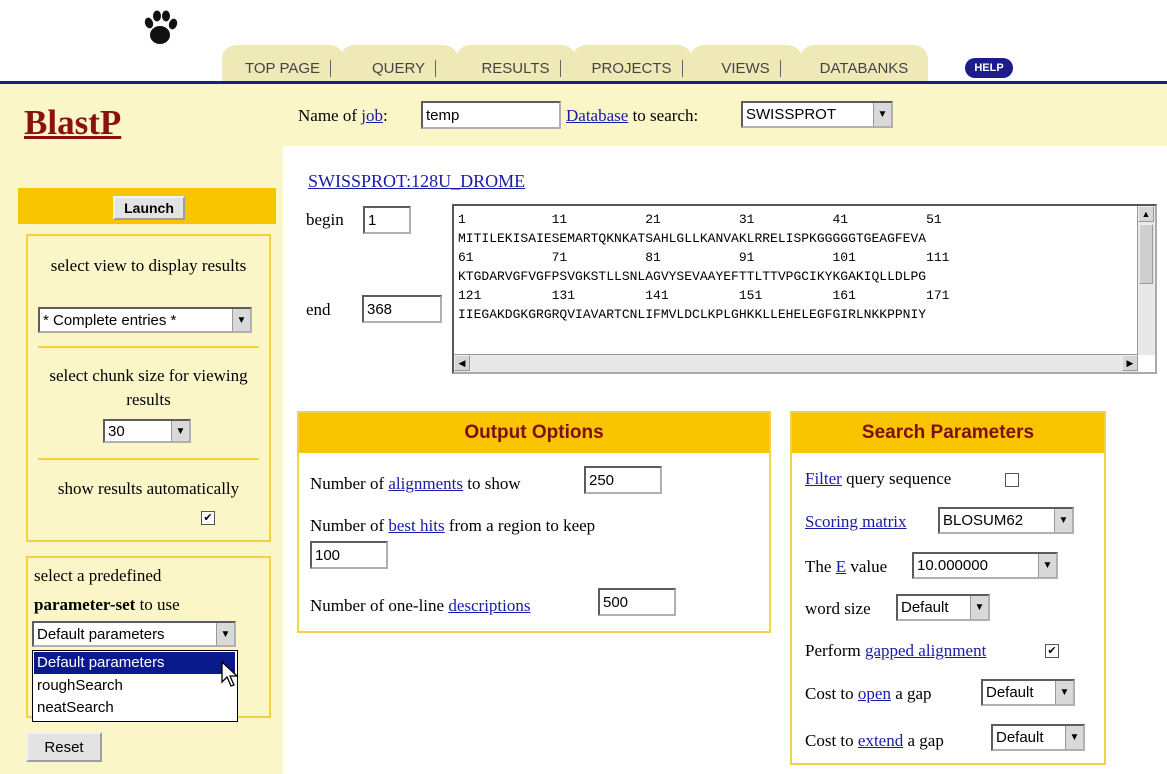  What do you see at coordinates (796, 363) in the screenshot?
I see `horizontal-scrollbar: ◀ ▶` at bounding box center [796, 363].